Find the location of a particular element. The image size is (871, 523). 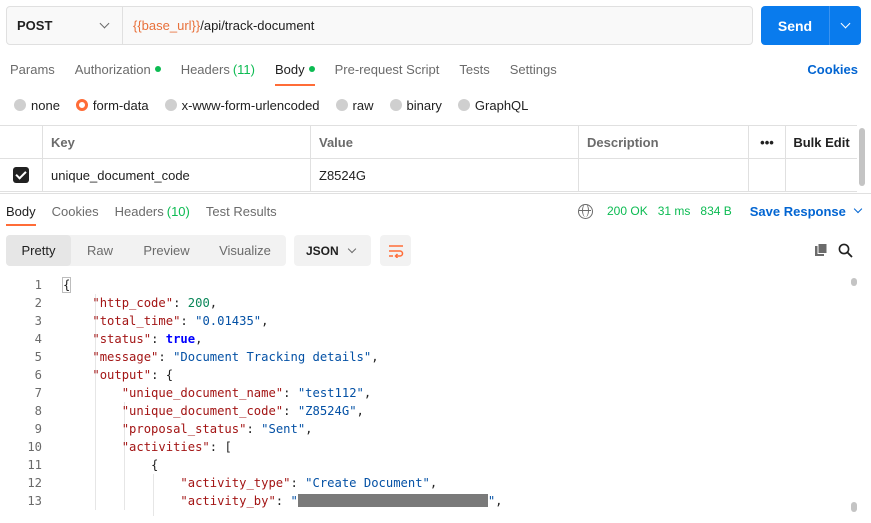

response-scrollbar is located at coordinates (854, 396).